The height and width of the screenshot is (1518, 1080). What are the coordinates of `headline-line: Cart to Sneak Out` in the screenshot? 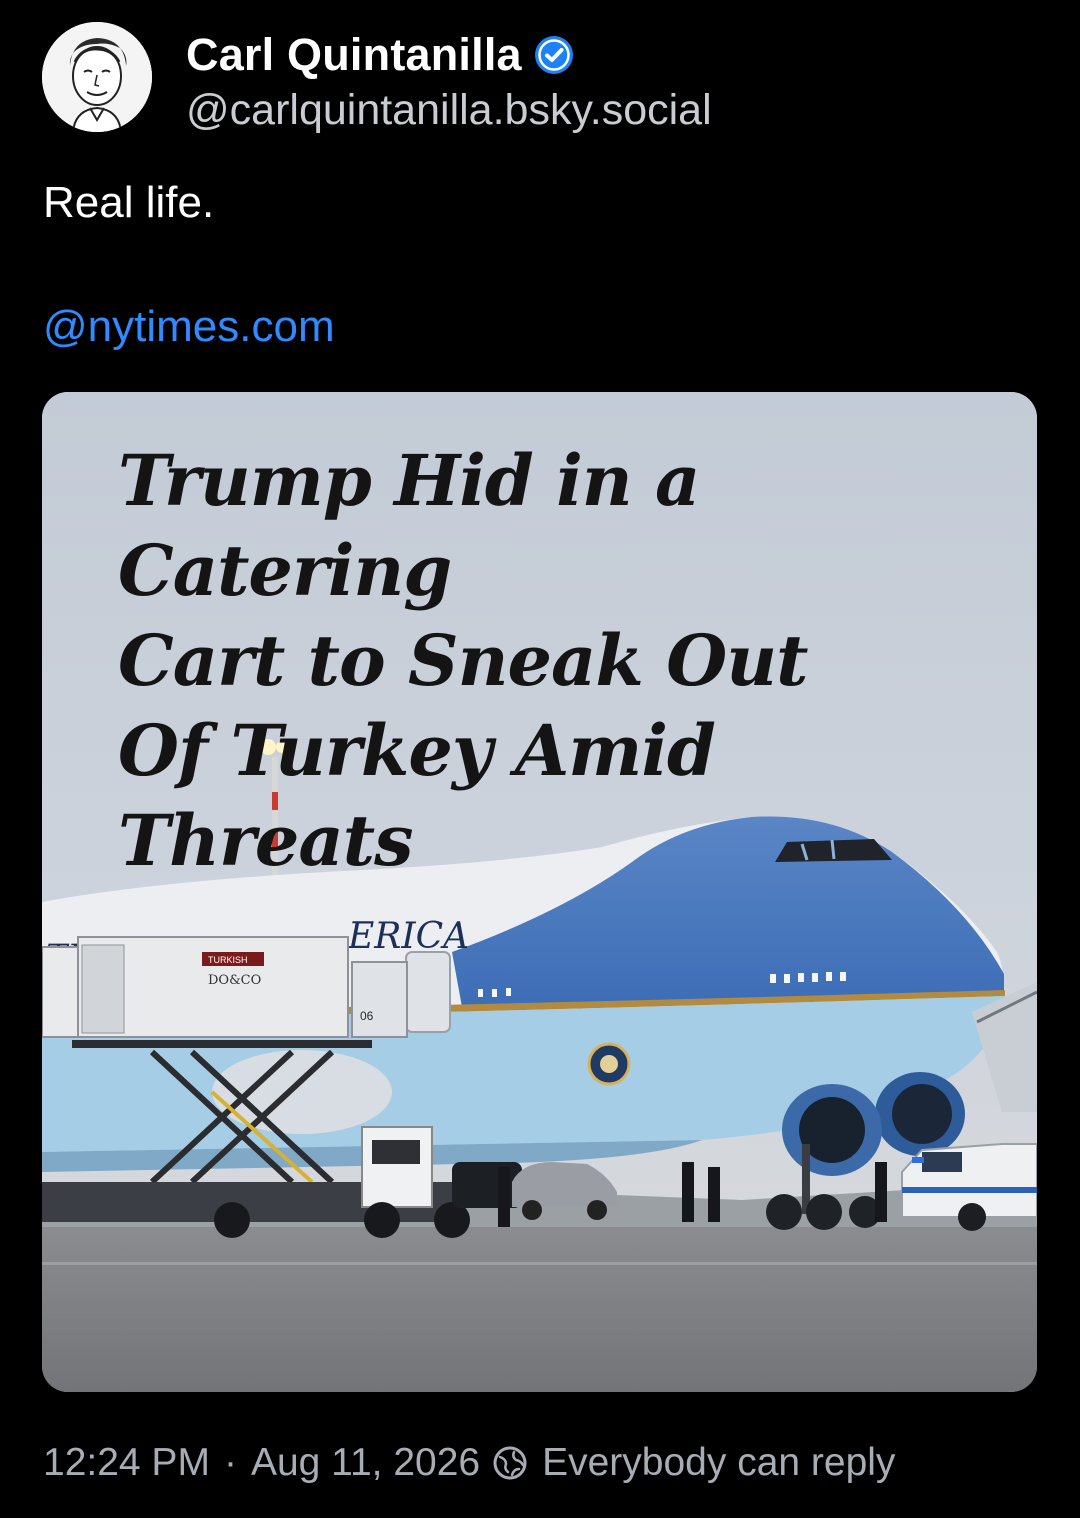 It's located at (463, 660).